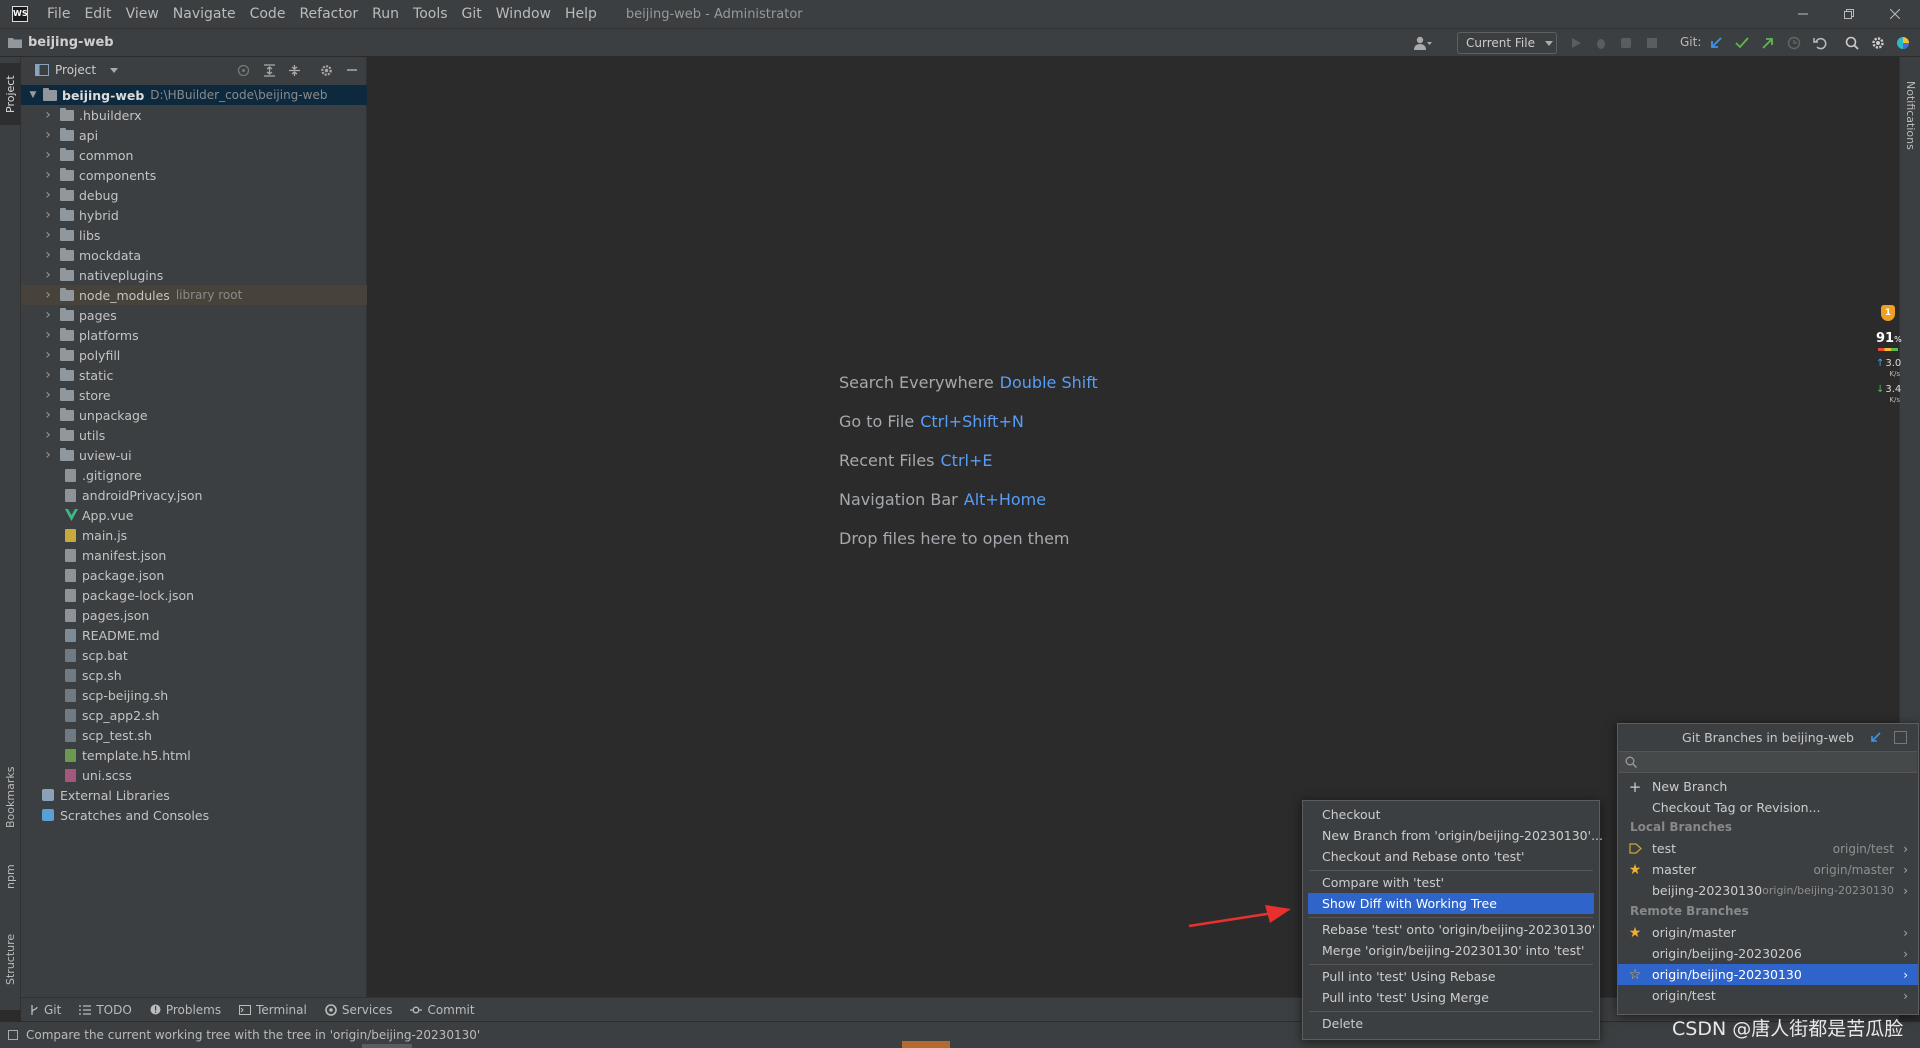  What do you see at coordinates (1773, 762) in the screenshot?
I see `branch-search-input` at bounding box center [1773, 762].